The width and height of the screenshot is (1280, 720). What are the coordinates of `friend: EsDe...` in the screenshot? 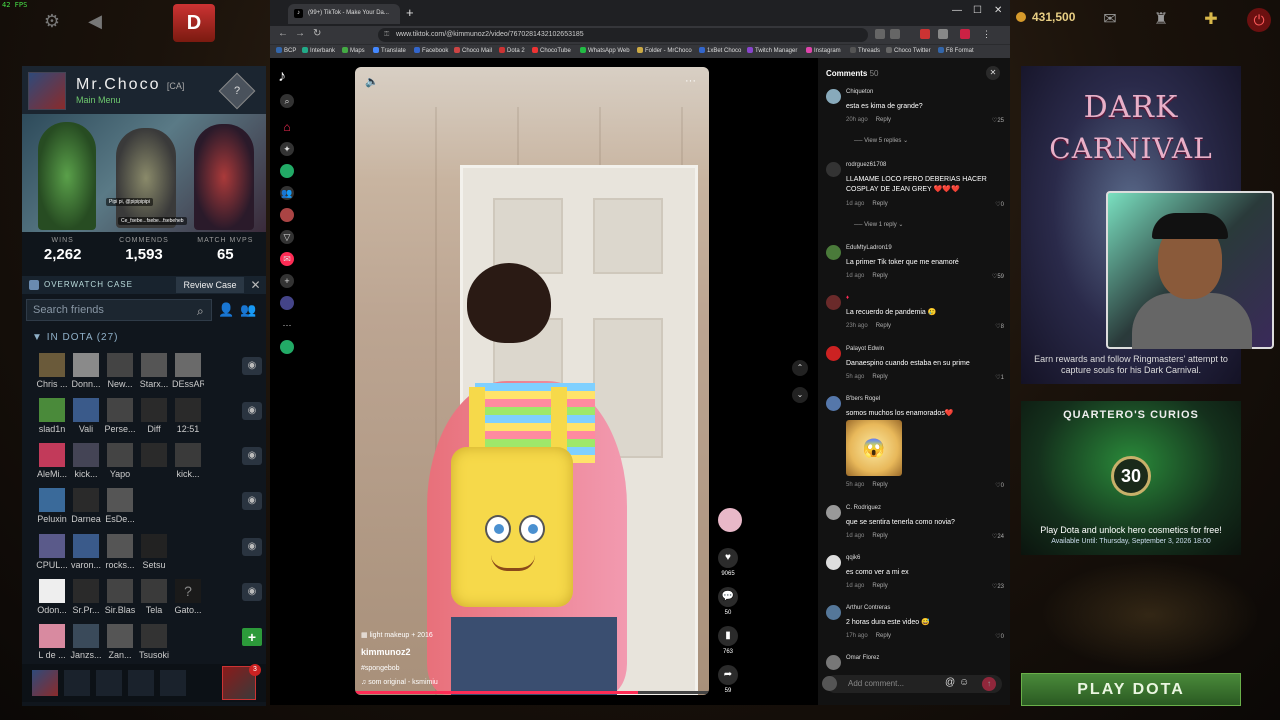 It's located at (120, 506).